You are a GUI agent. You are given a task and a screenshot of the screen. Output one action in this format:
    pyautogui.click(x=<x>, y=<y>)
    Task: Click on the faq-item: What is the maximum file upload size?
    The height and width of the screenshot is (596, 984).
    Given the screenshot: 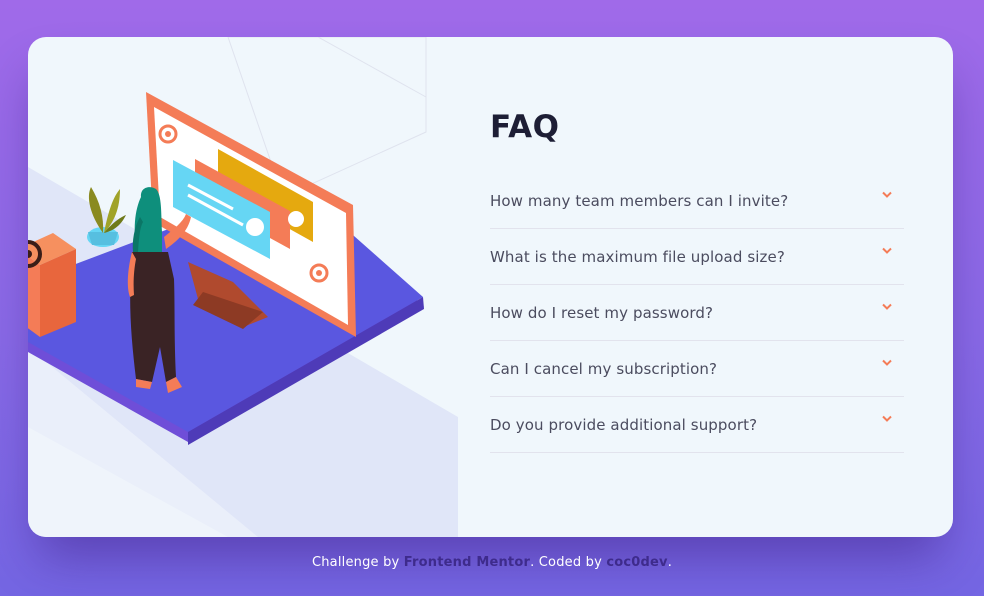 What is the action you would take?
    pyautogui.click(x=697, y=257)
    